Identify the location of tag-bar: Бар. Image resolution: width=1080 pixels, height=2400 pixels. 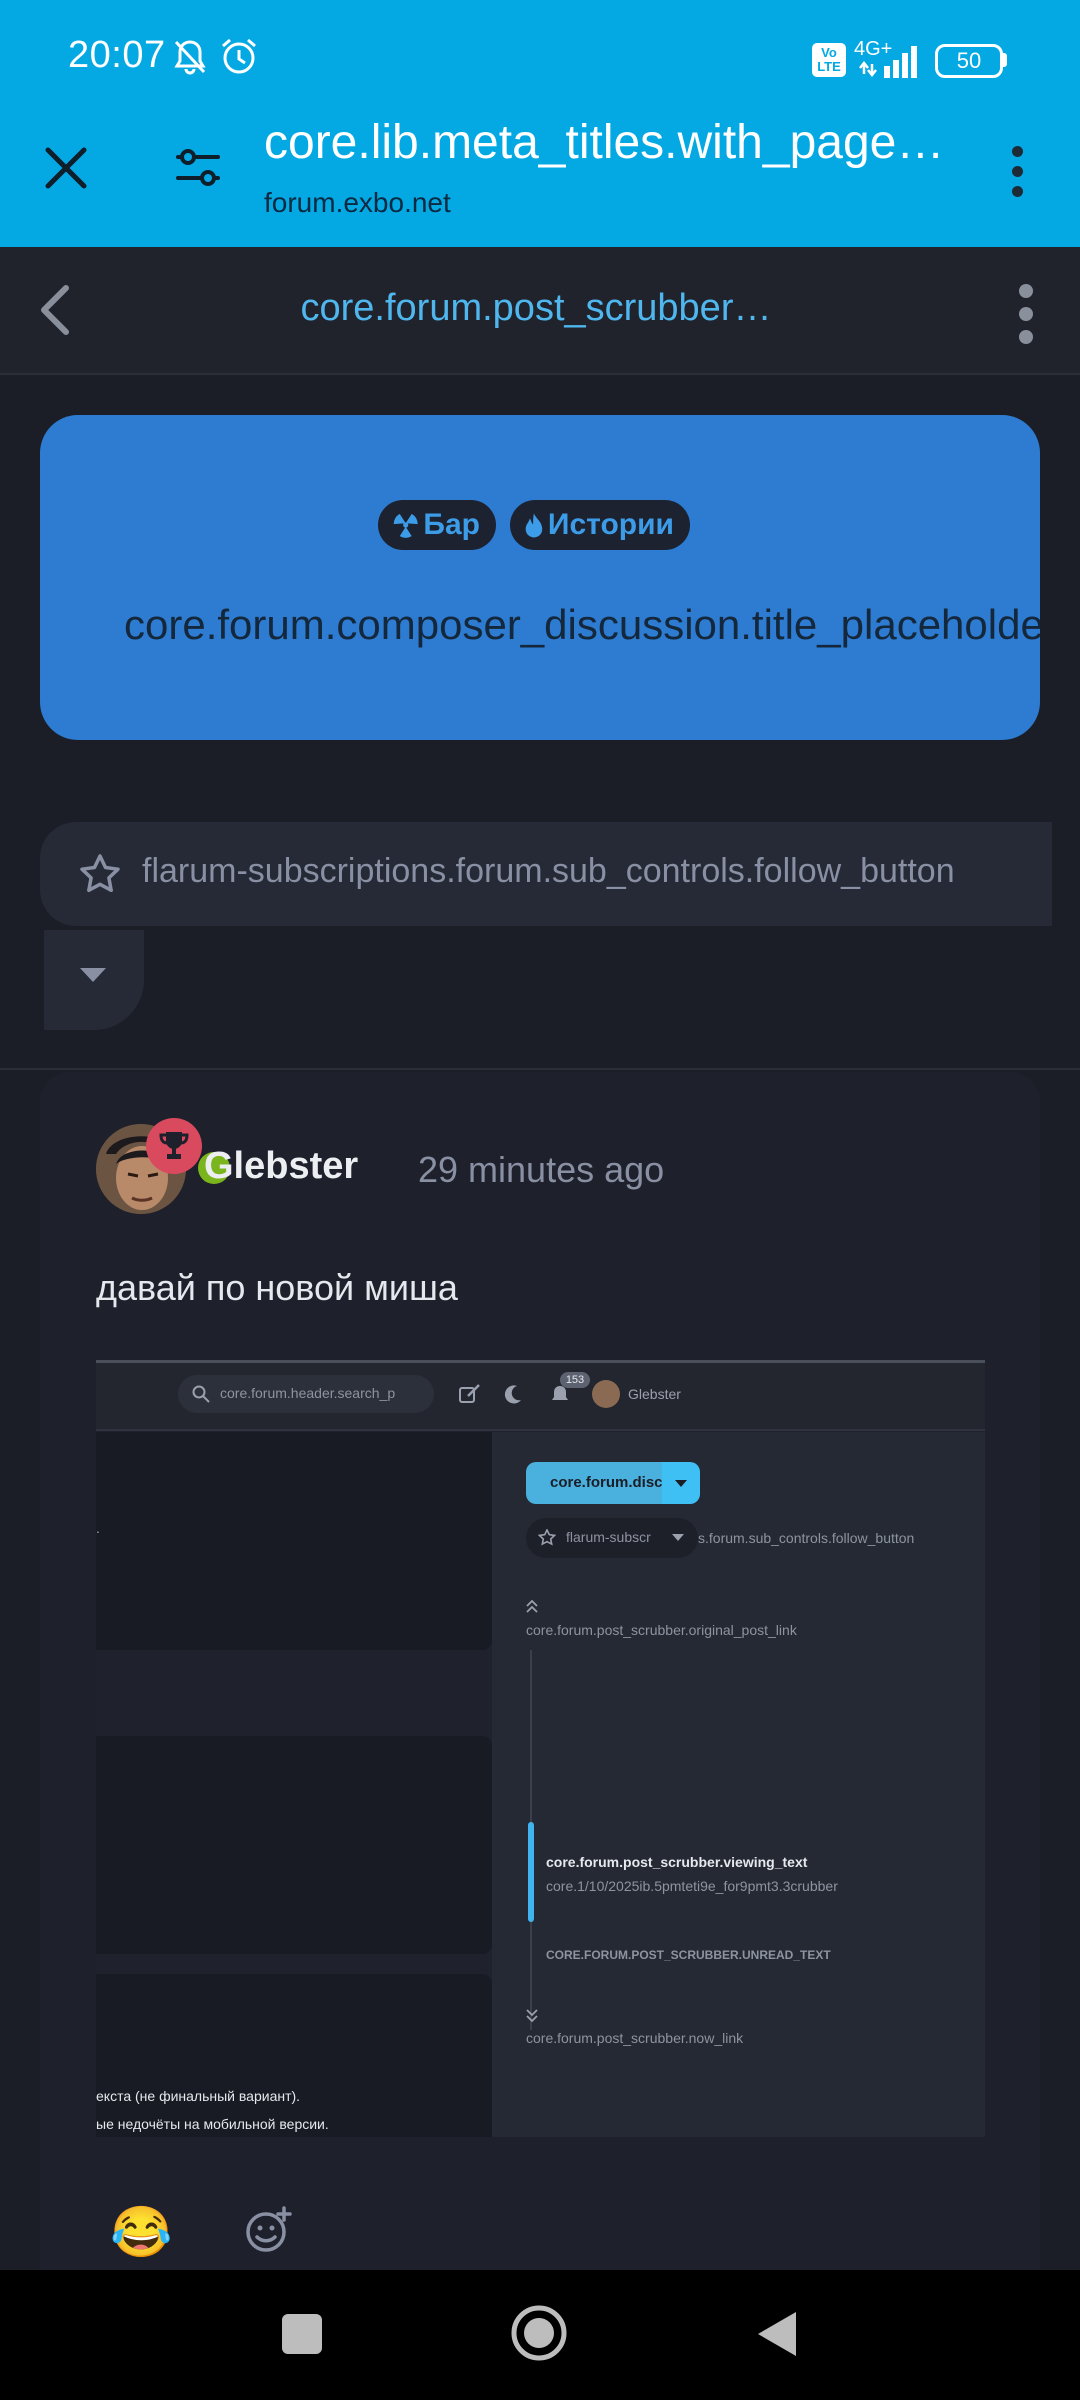
(437, 525).